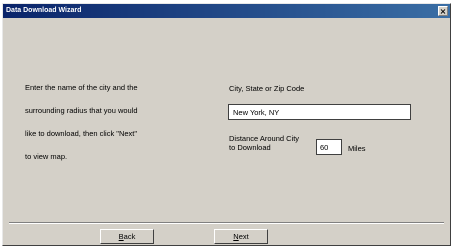  What do you see at coordinates (357, 148) in the screenshot?
I see `miles-unit-label: Miles` at bounding box center [357, 148].